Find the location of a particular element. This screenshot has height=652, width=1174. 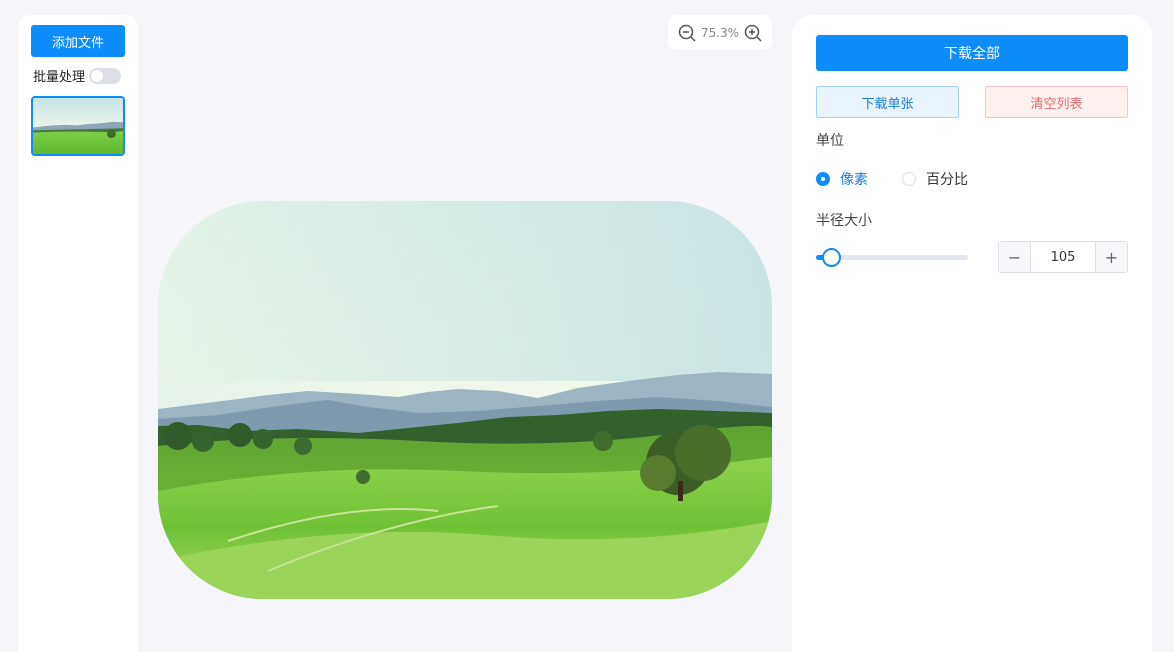

landscape-thumbnail-image is located at coordinates (78, 126).